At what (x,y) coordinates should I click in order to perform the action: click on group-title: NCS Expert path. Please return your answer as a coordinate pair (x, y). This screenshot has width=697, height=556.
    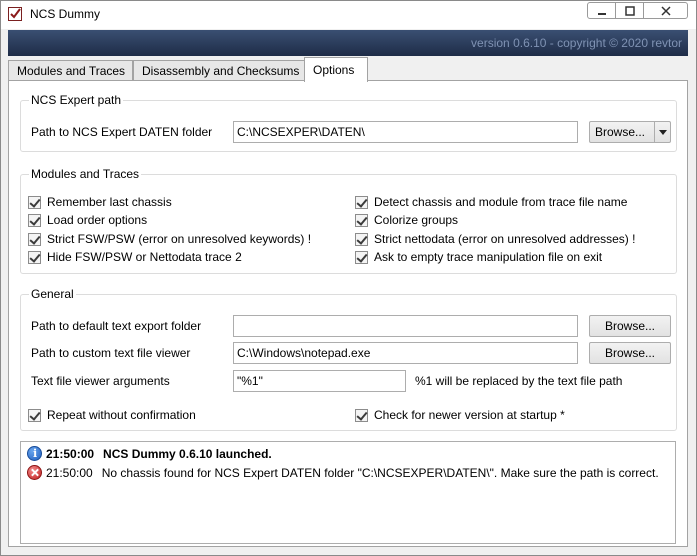
    Looking at the image, I should click on (76, 100).